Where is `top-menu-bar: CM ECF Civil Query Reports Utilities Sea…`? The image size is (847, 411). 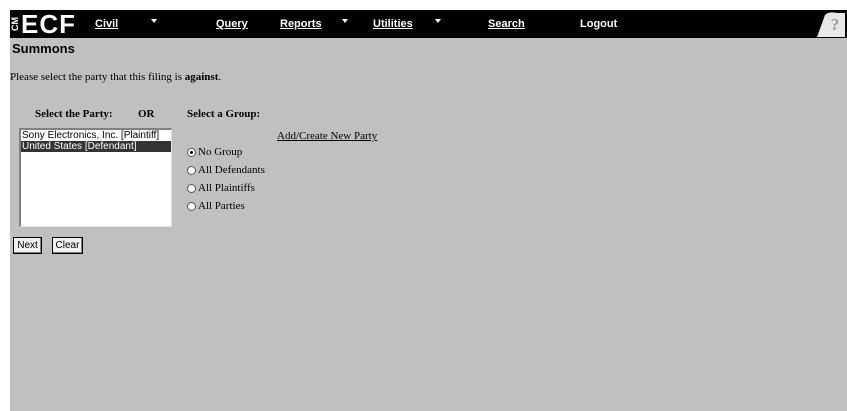 top-menu-bar: CM ECF Civil Query Reports Utilities Sea… is located at coordinates (428, 24).